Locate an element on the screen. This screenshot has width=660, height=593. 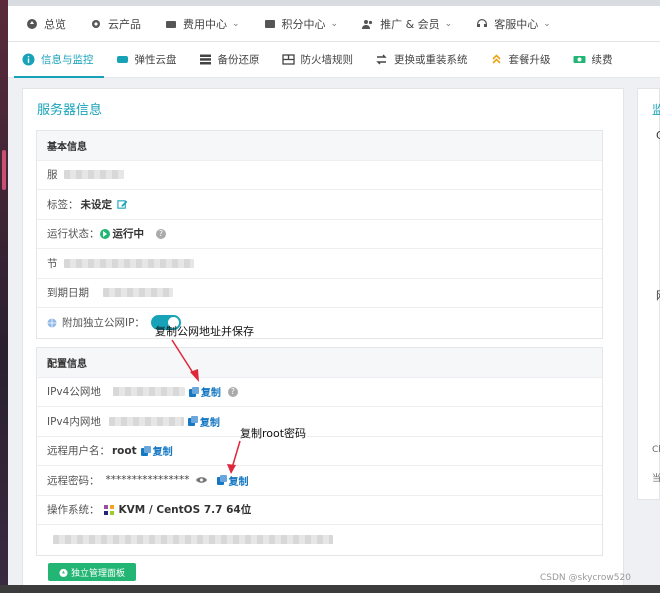
centos-icon is located at coordinates (108, 509).